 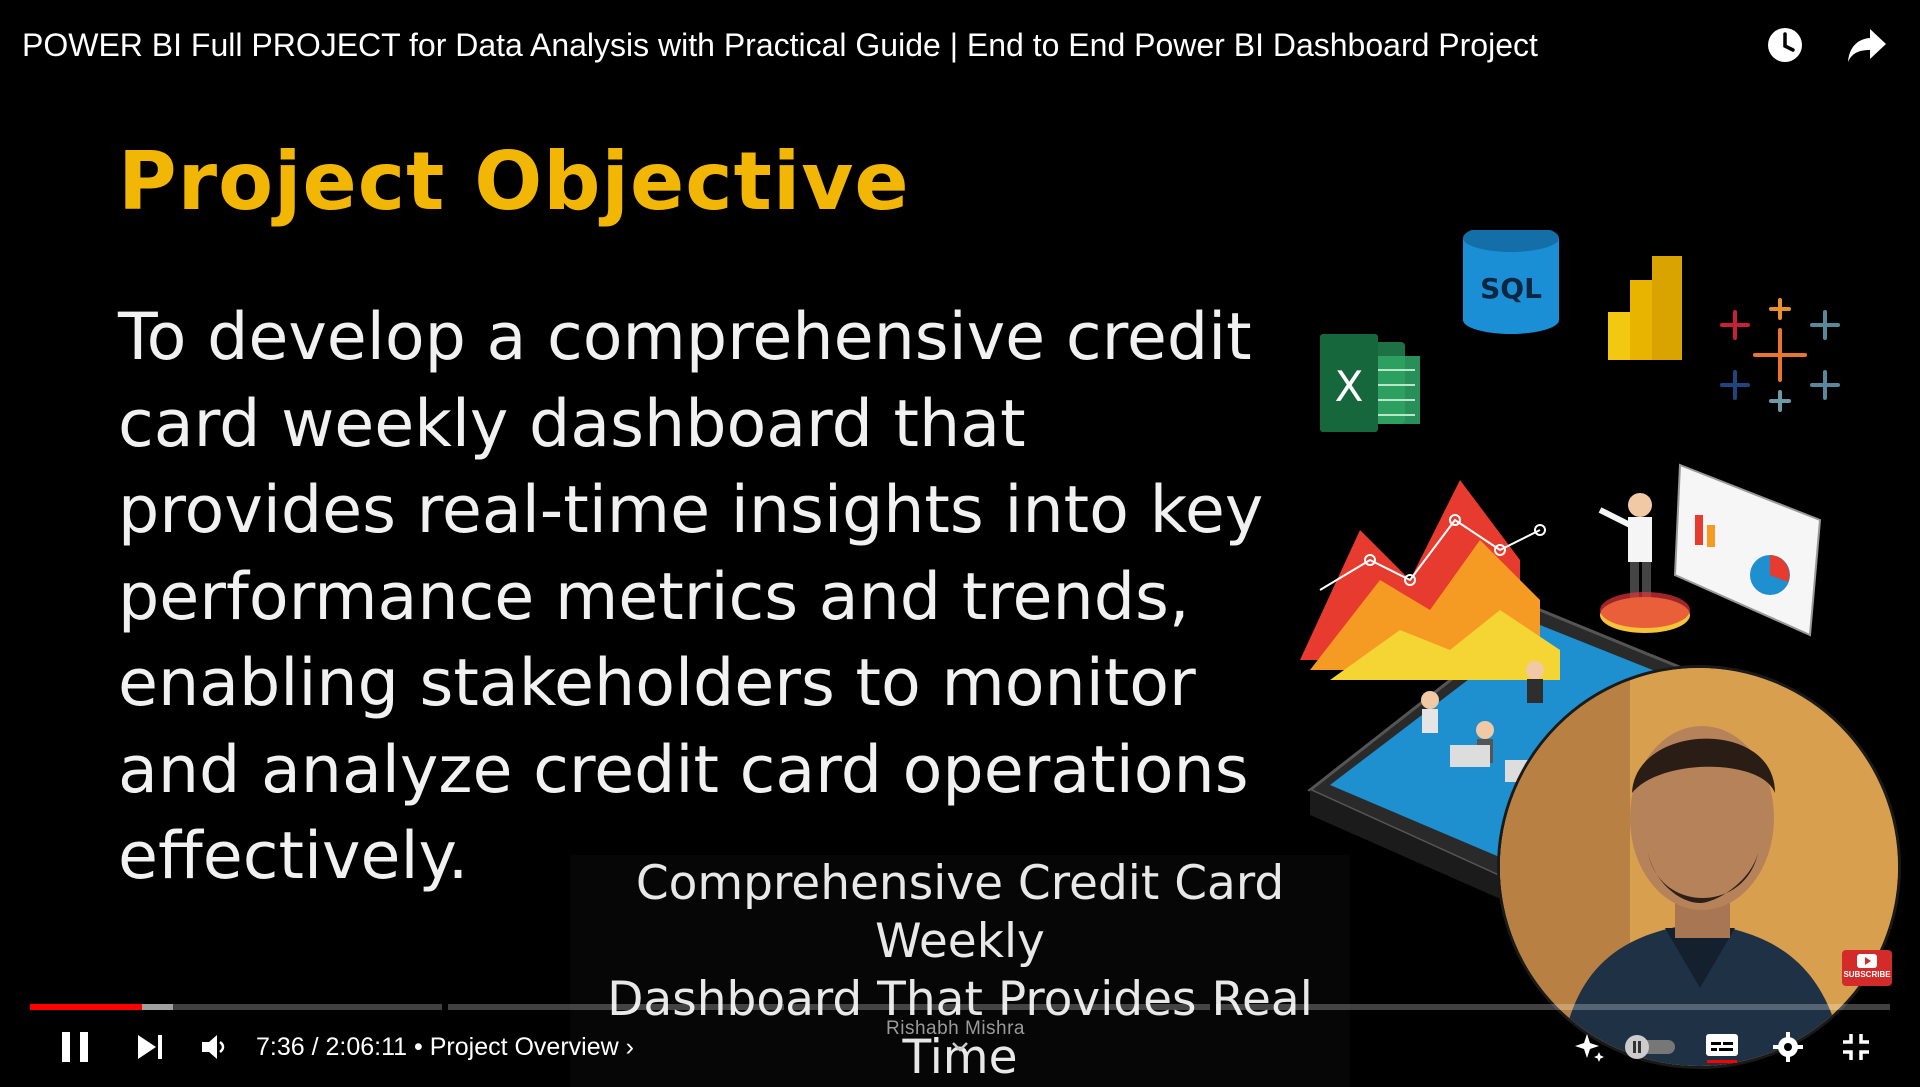 I want to click on pause-button, so click(x=75, y=1047).